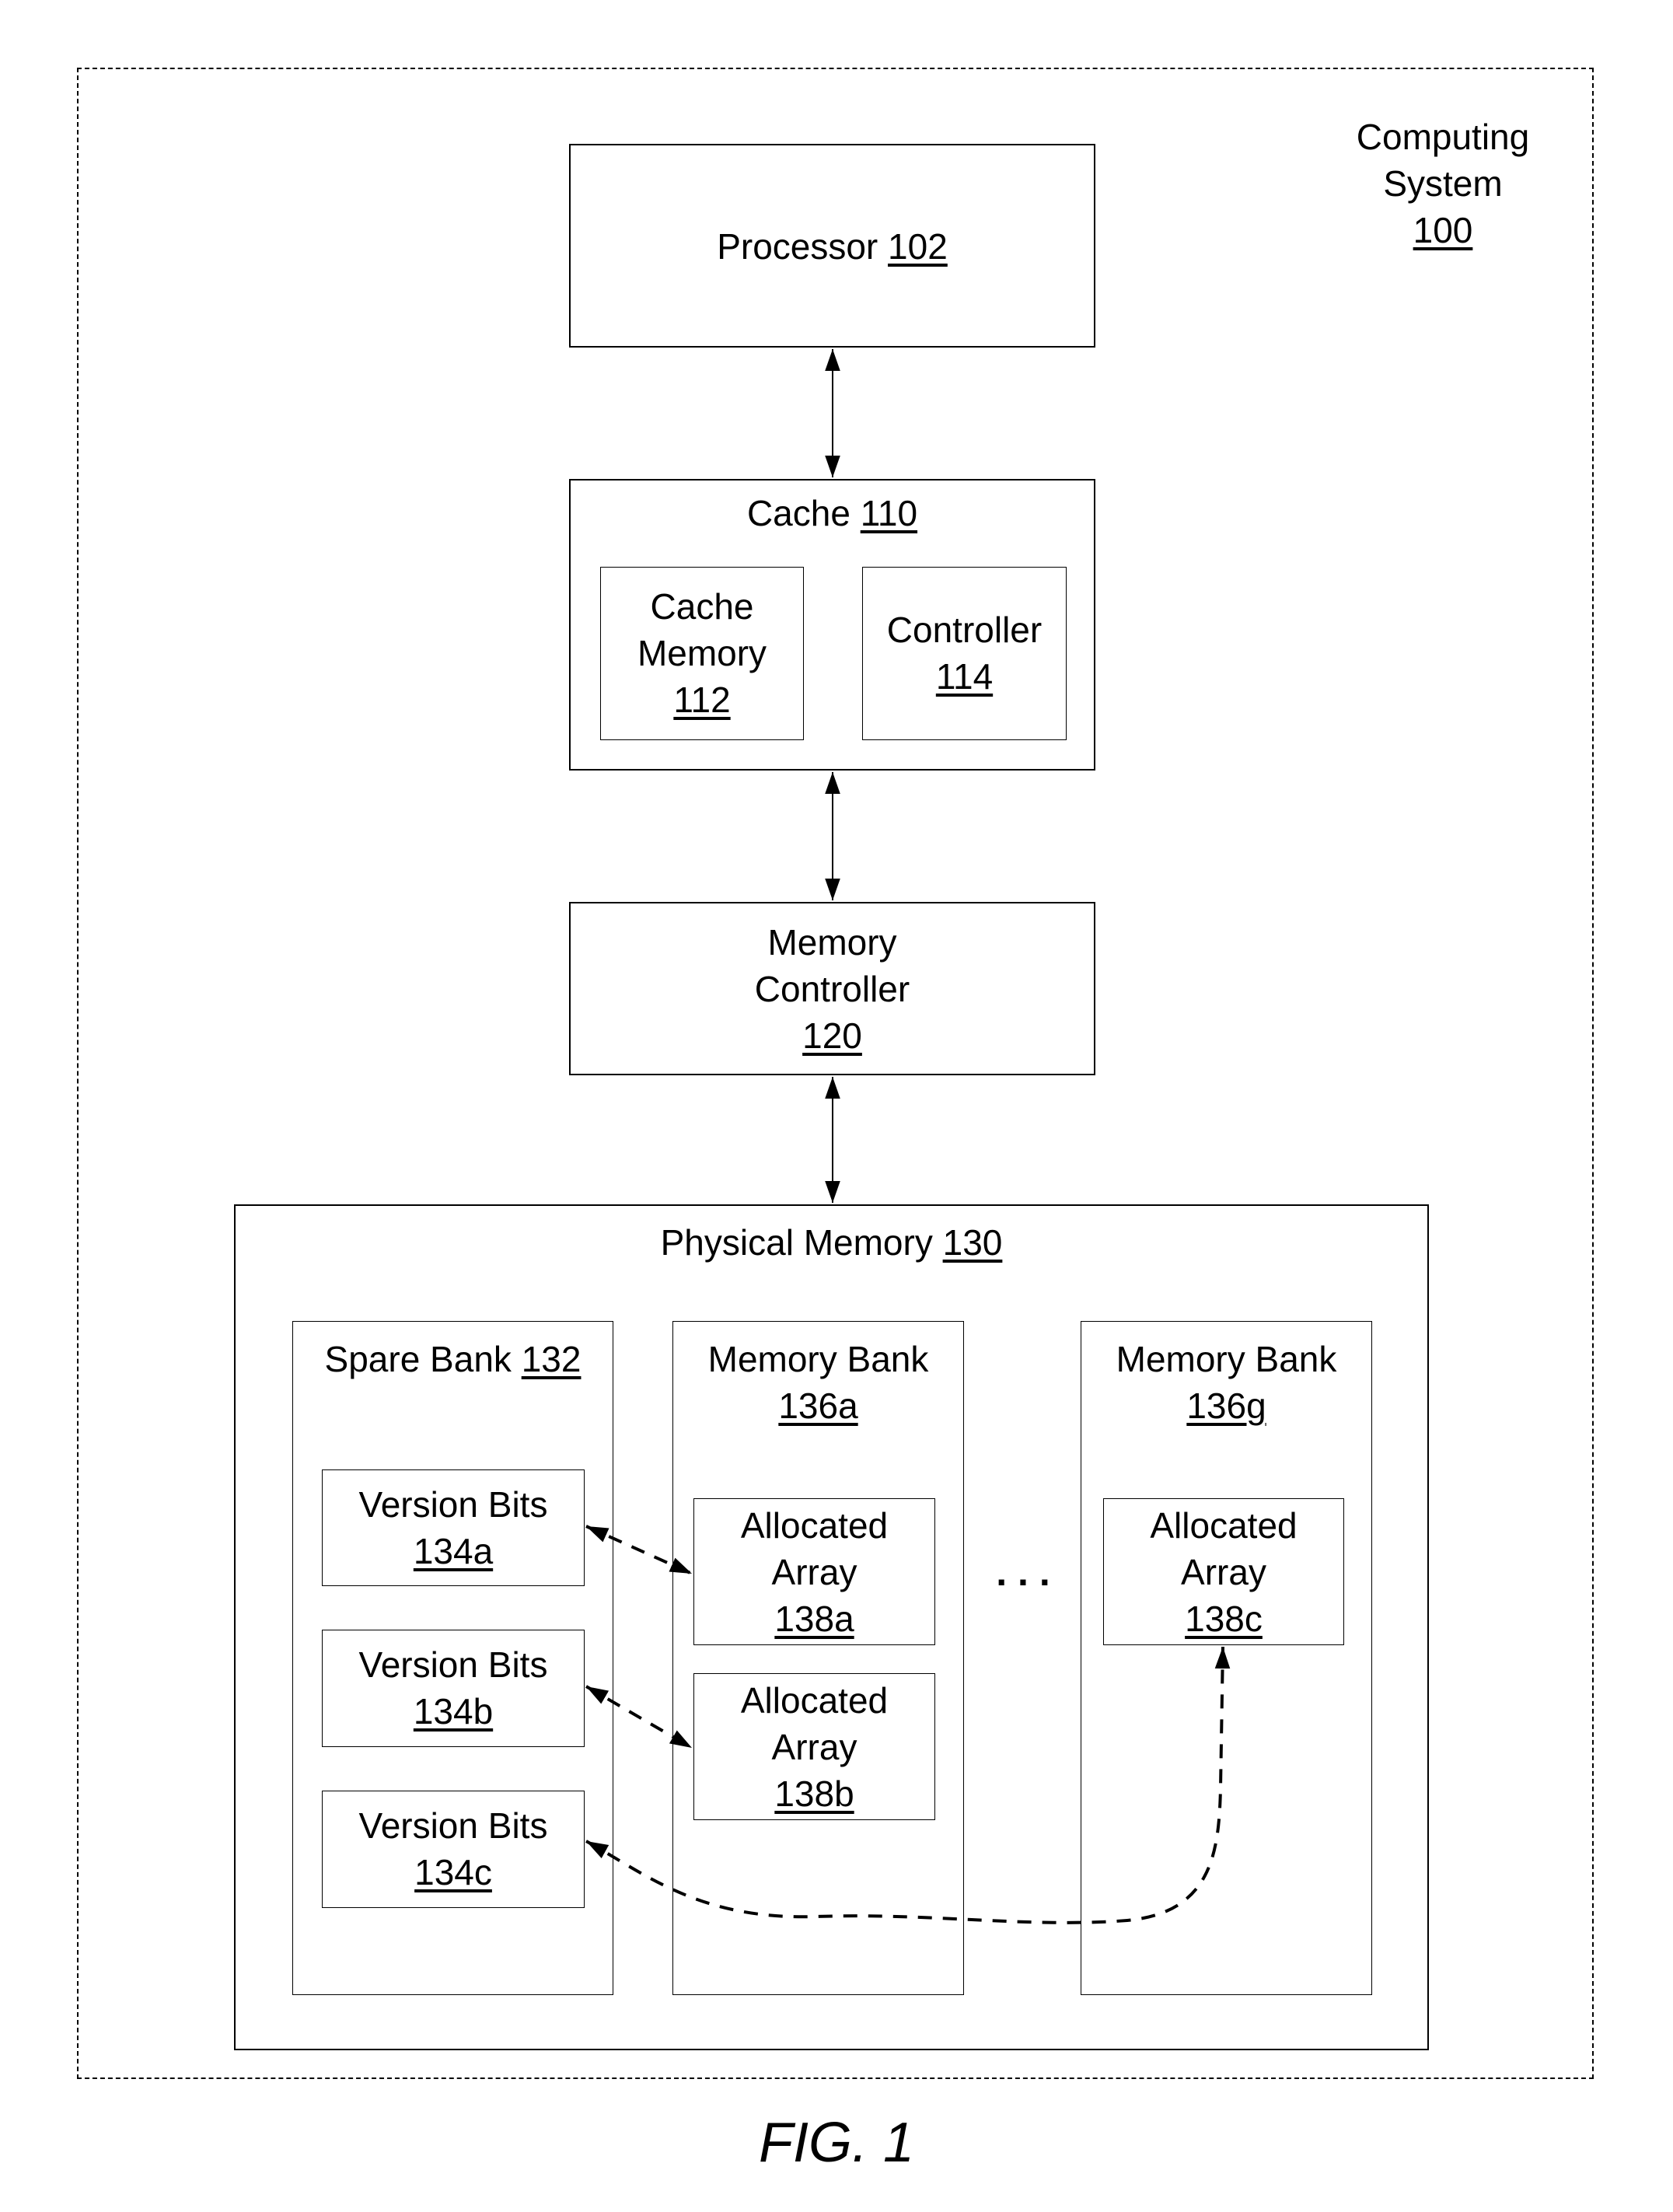 This screenshot has width=1673, height=2212. Describe the element at coordinates (454, 1711) in the screenshot. I see `version-bits-134b-ref: 134b` at that location.